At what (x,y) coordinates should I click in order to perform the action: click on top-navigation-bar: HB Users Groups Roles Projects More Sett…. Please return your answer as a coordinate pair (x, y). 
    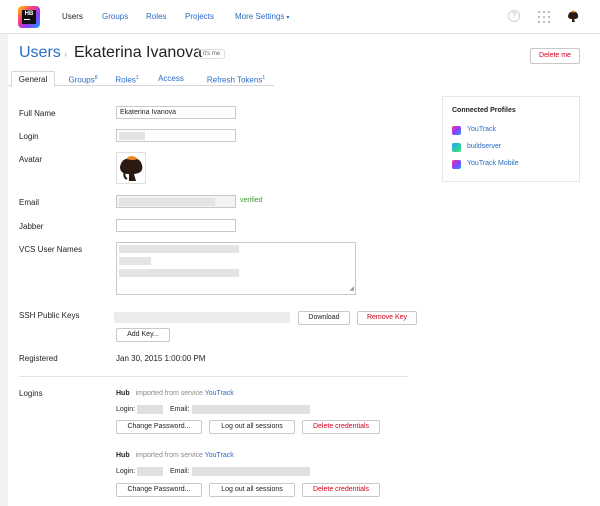
    Looking at the image, I should click on (300, 17).